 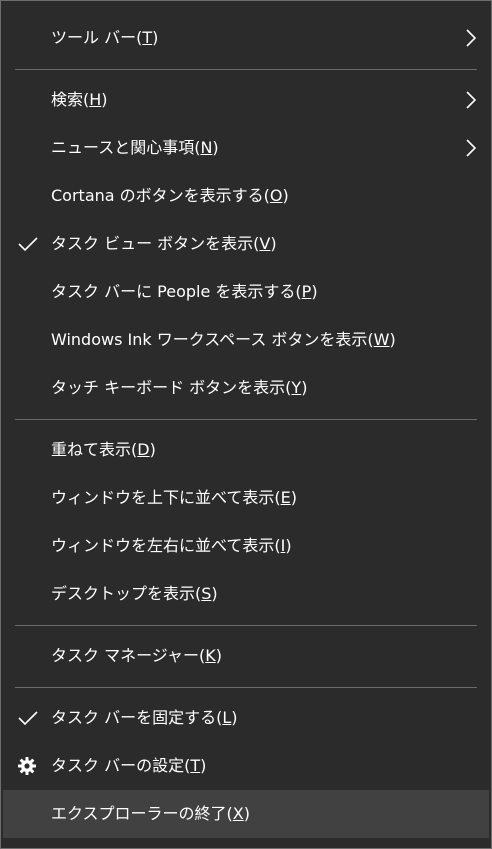 What do you see at coordinates (28, 766) in the screenshot?
I see `gear-icon` at bounding box center [28, 766].